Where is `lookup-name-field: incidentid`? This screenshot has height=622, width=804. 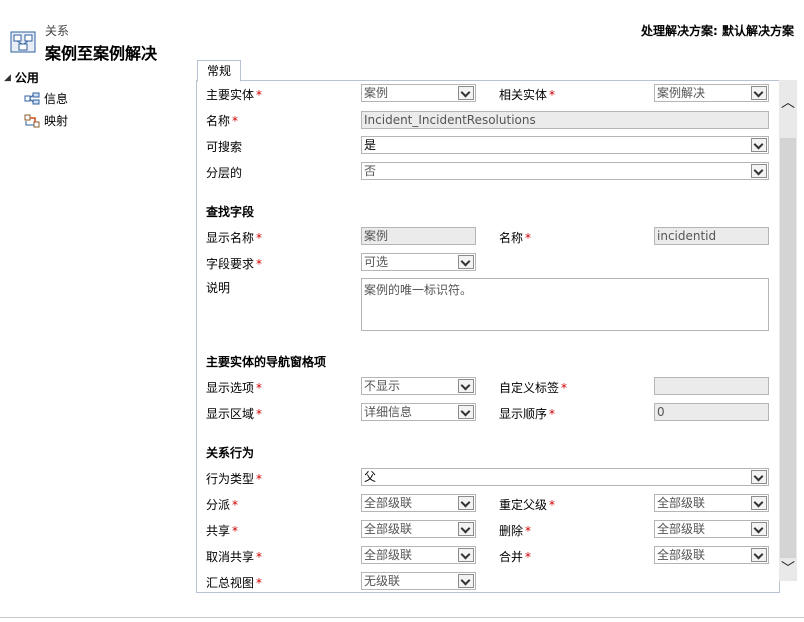 lookup-name-field: incidentid is located at coordinates (711, 236).